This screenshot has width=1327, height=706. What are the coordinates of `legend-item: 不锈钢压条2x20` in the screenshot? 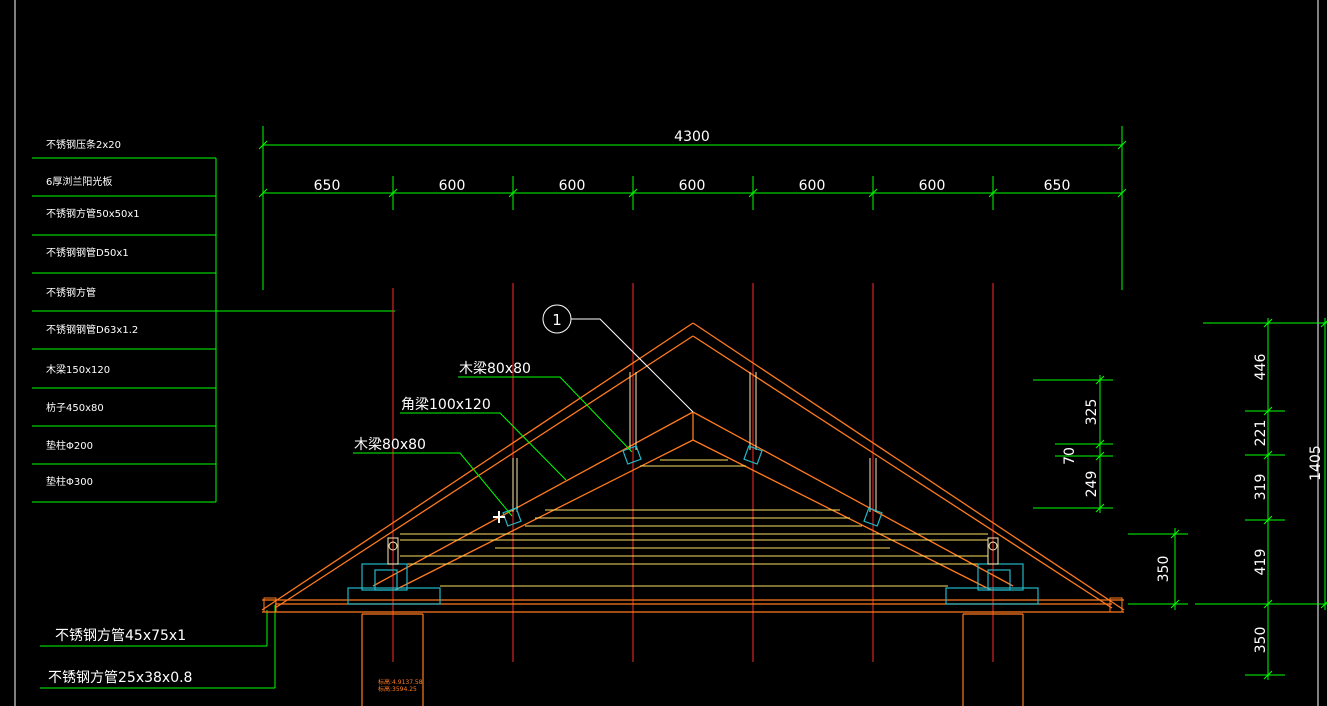 It's located at (83, 144).